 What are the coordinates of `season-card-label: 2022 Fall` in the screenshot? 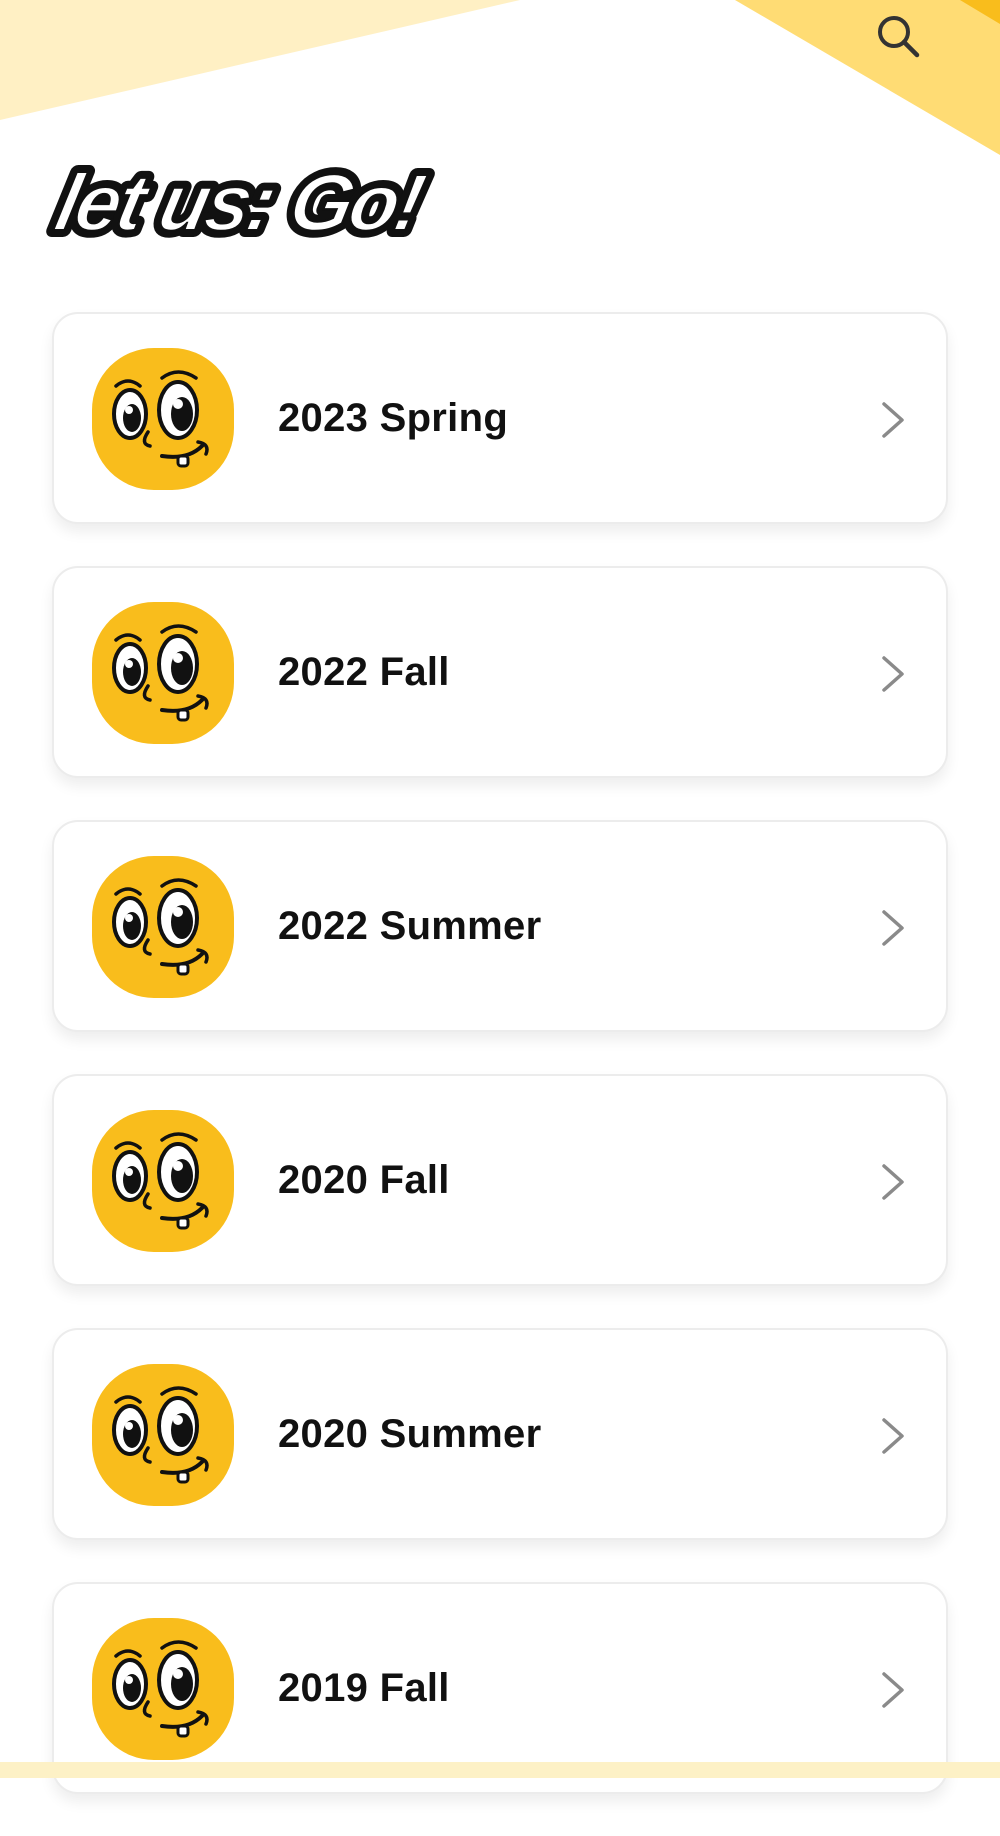 It's located at (364, 671).